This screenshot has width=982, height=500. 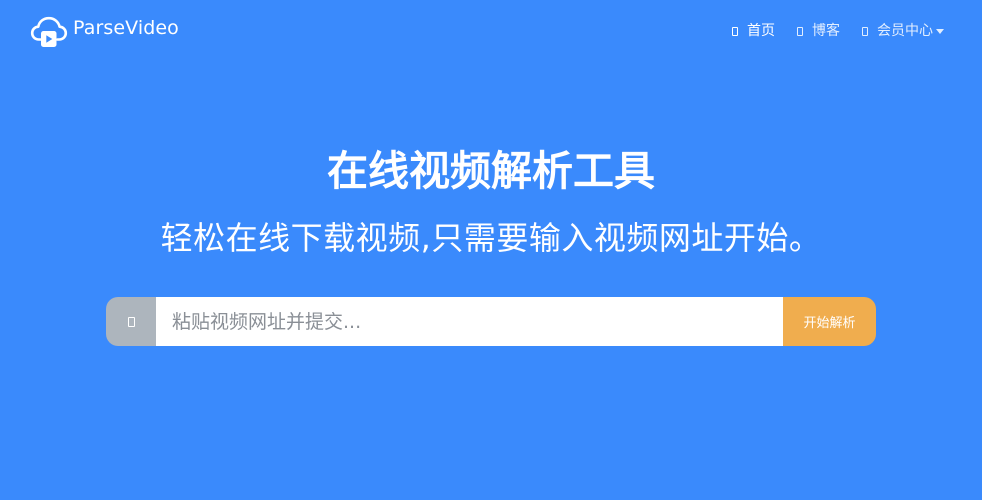 I want to click on nav-item-label: 会员中心, so click(x=905, y=31).